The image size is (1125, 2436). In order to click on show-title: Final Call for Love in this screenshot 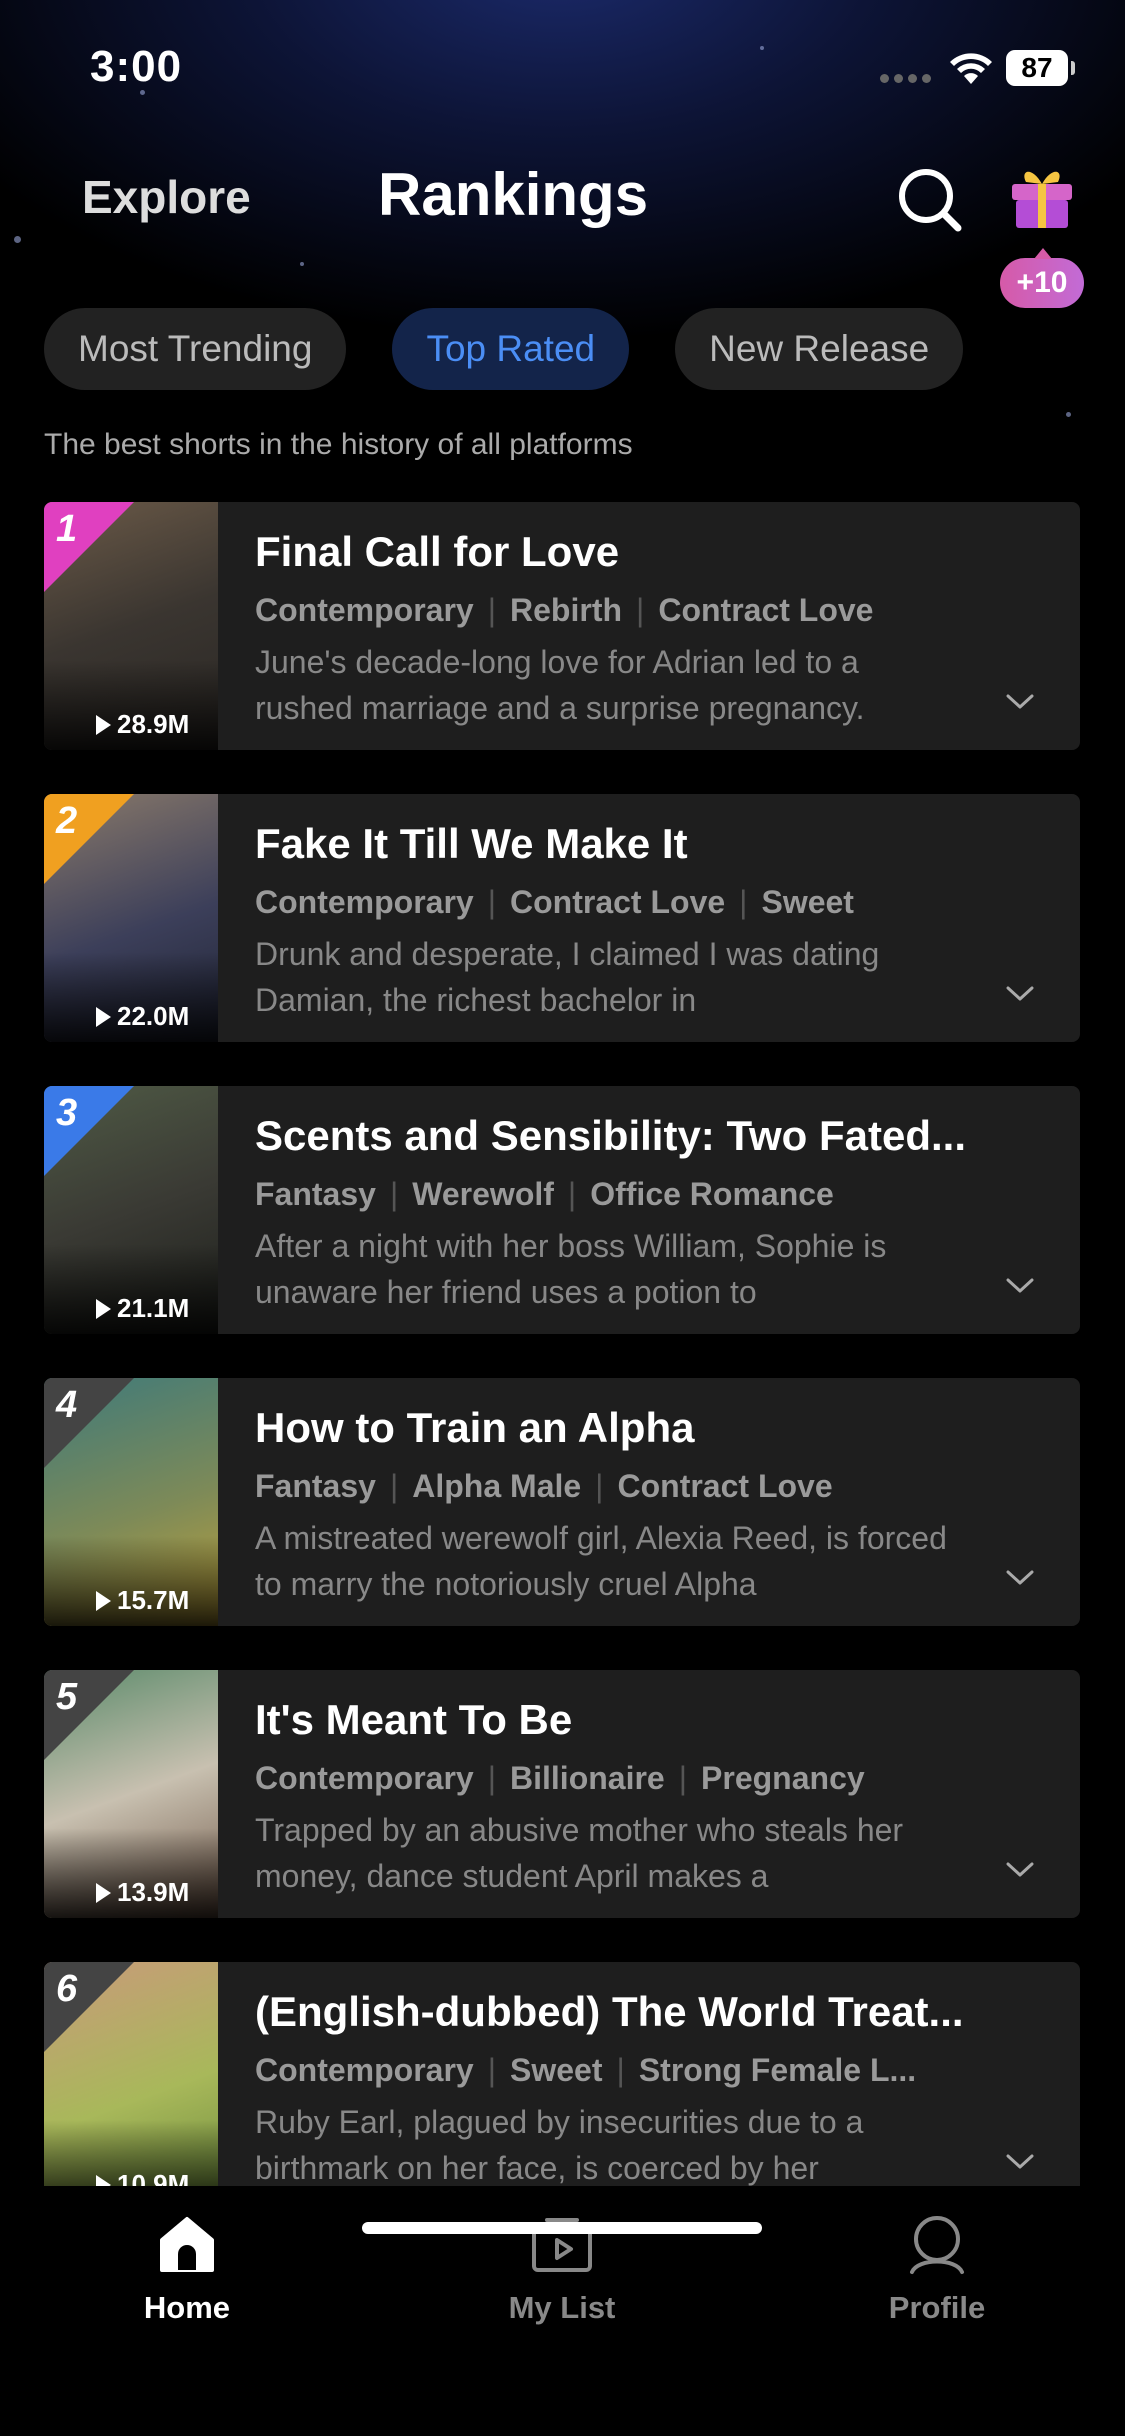, I will do `click(645, 552)`.